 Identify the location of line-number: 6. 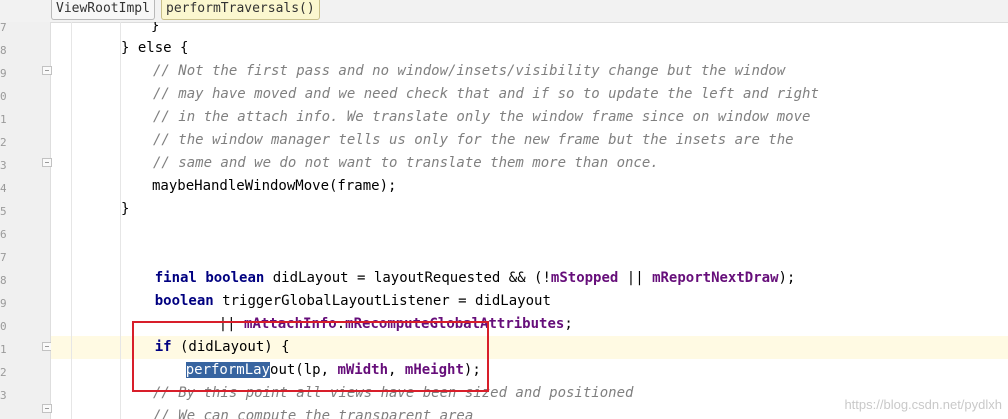
(3, 234).